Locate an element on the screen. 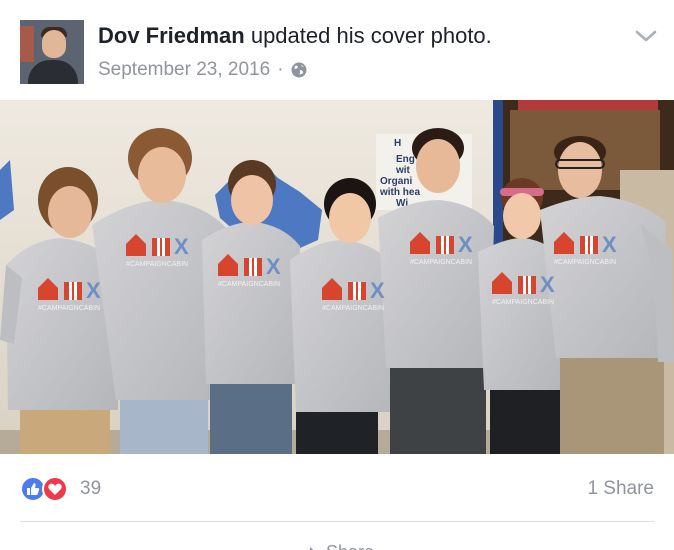 This screenshot has height=550, width=674. share-icon is located at coordinates (312, 548).